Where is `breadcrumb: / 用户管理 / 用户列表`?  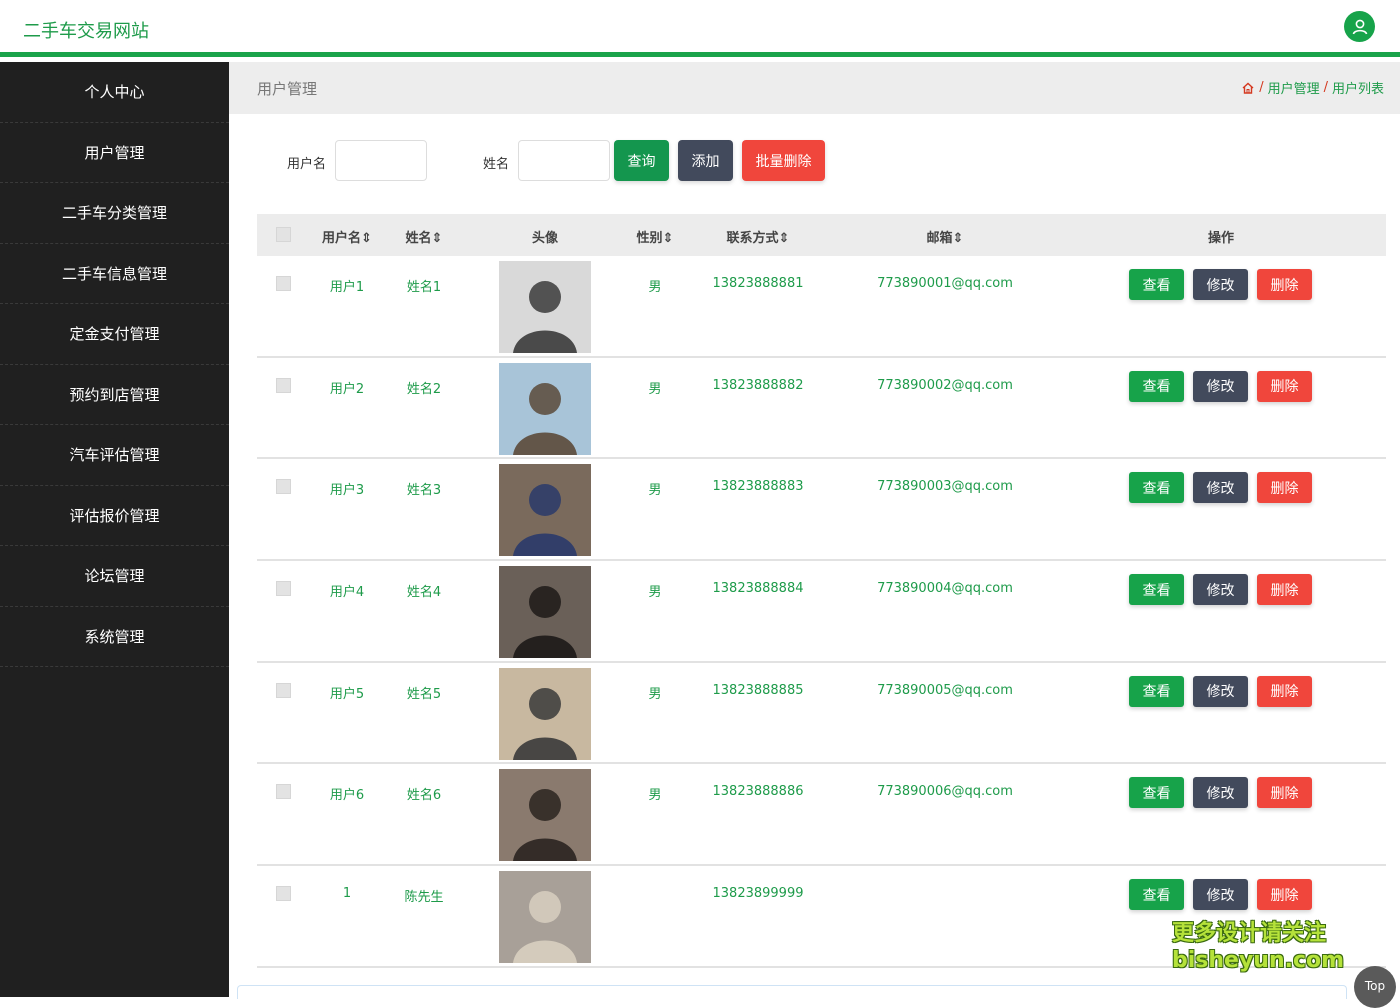 breadcrumb: / 用户管理 / 用户列表 is located at coordinates (1312, 87).